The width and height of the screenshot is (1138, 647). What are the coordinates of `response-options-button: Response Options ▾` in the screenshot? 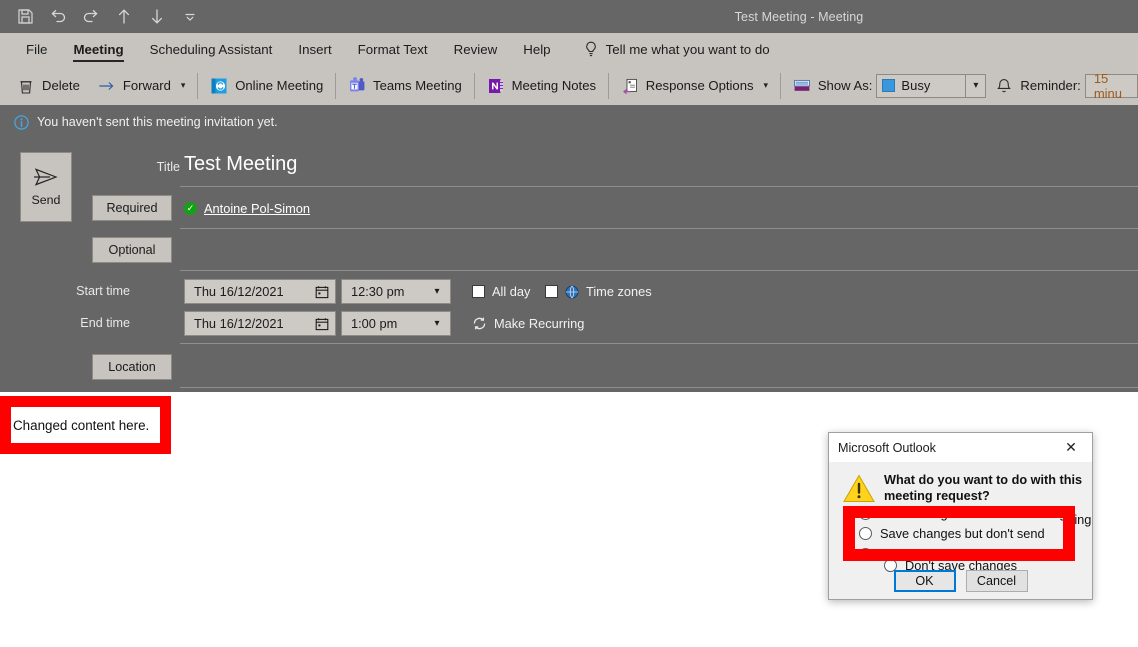 It's located at (694, 86).